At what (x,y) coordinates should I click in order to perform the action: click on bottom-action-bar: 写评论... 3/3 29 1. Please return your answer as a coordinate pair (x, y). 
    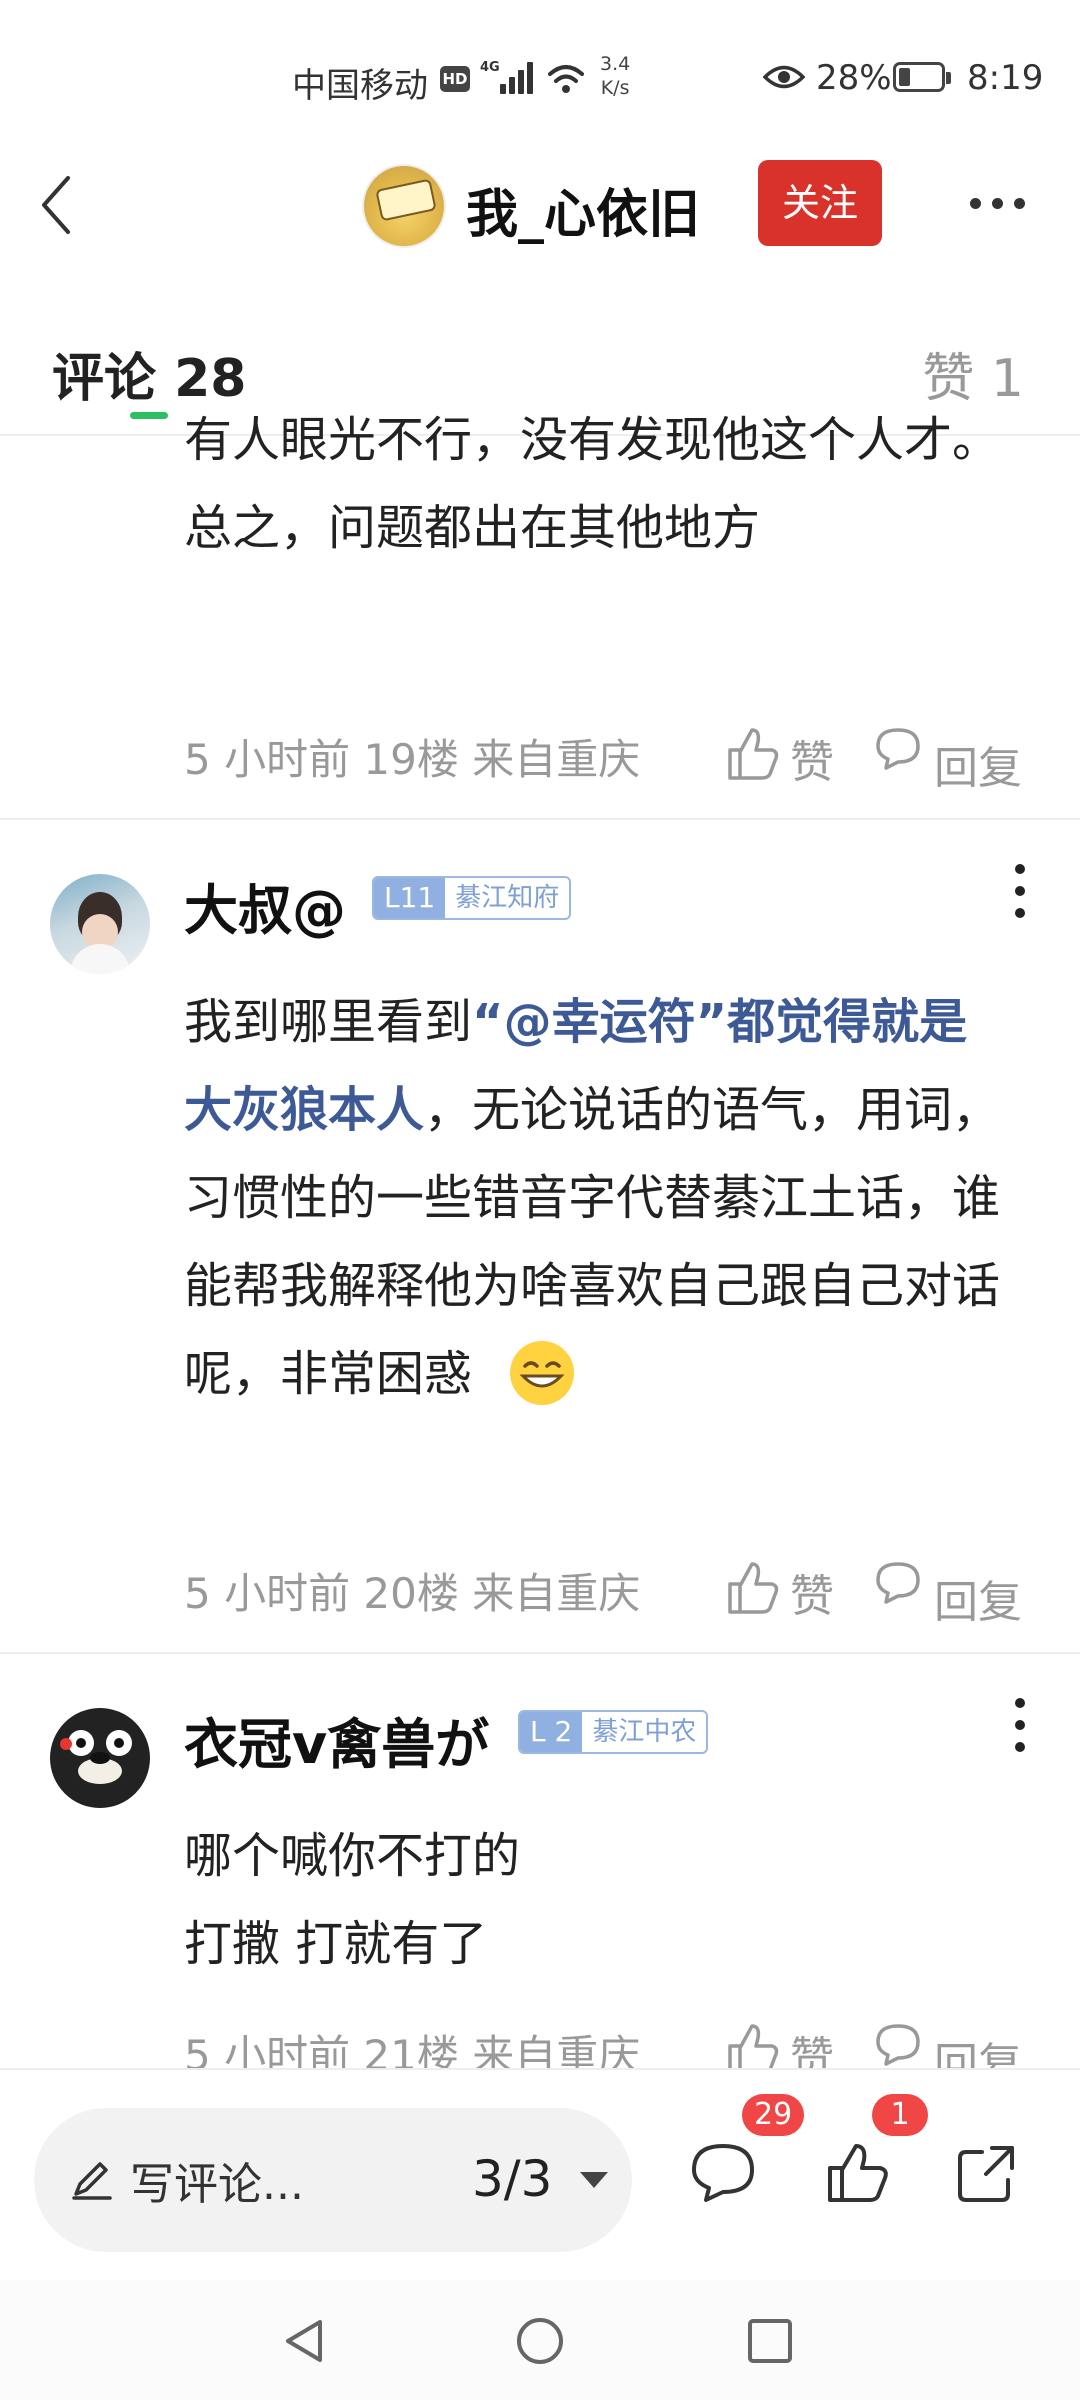
    Looking at the image, I should click on (540, 2174).